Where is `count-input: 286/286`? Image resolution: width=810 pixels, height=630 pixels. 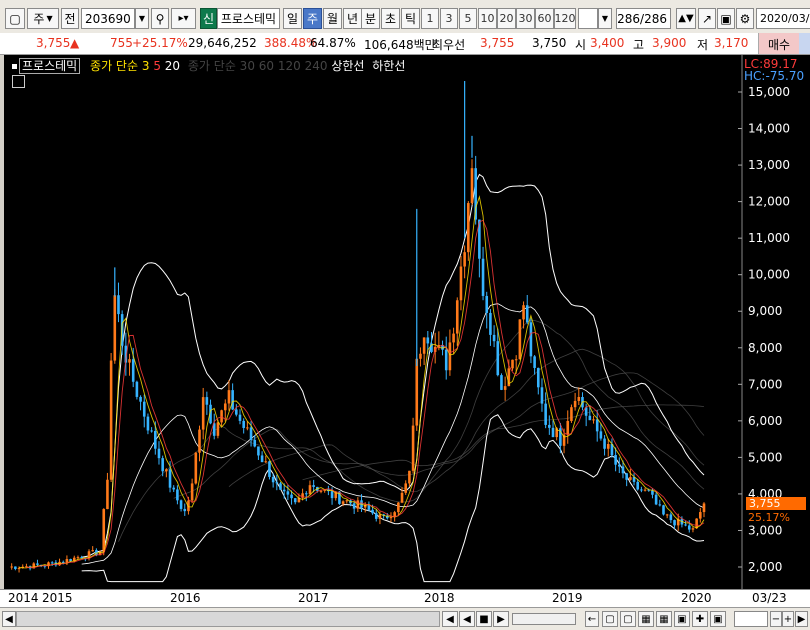 count-input: 286/286 is located at coordinates (643, 18).